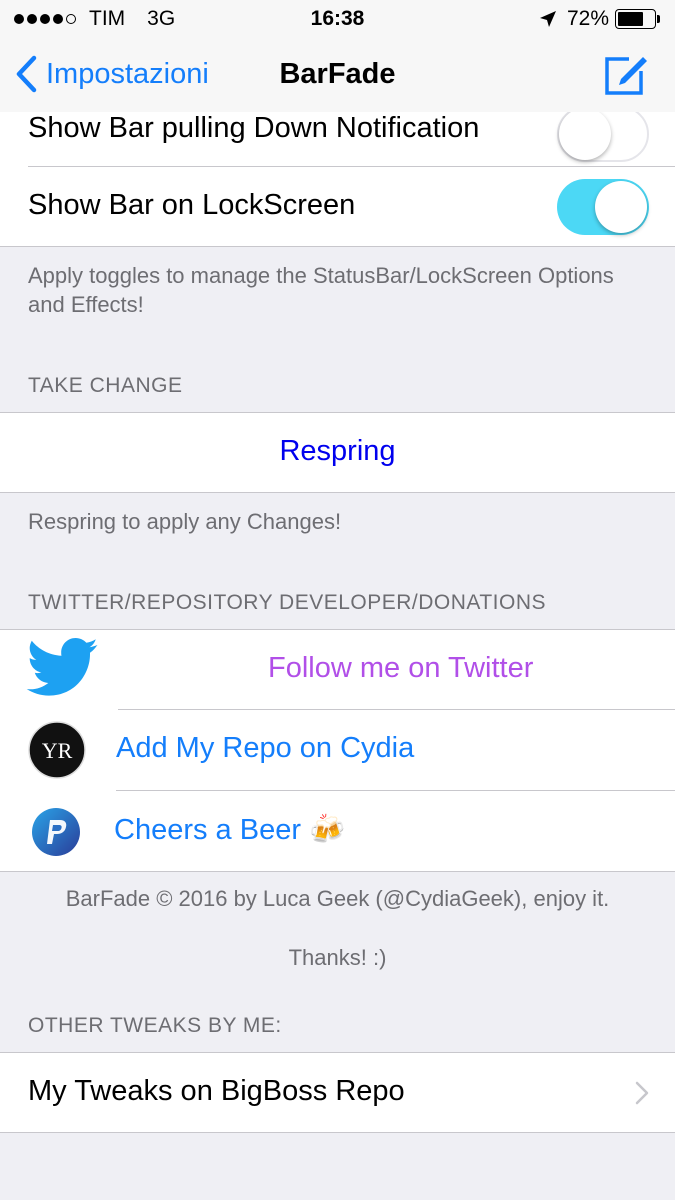 The image size is (675, 1200). Describe the element at coordinates (192, 205) in the screenshot. I see `toggle-label-lockscreen: Show Bar on LockScreen` at that location.